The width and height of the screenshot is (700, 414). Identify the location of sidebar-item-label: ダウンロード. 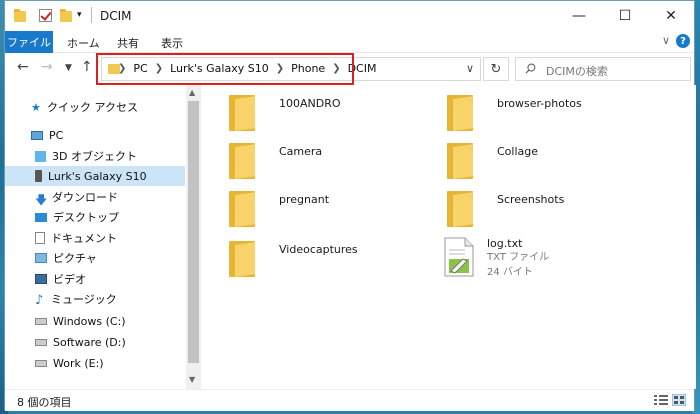
(85, 197).